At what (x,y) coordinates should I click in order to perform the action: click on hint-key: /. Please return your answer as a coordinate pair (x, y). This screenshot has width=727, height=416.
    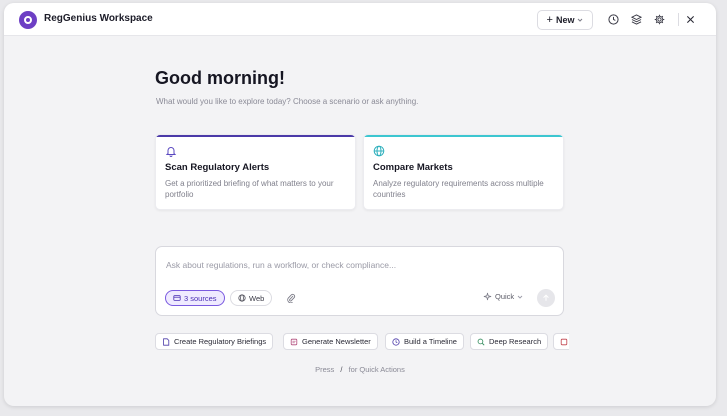
    Looking at the image, I should click on (341, 369).